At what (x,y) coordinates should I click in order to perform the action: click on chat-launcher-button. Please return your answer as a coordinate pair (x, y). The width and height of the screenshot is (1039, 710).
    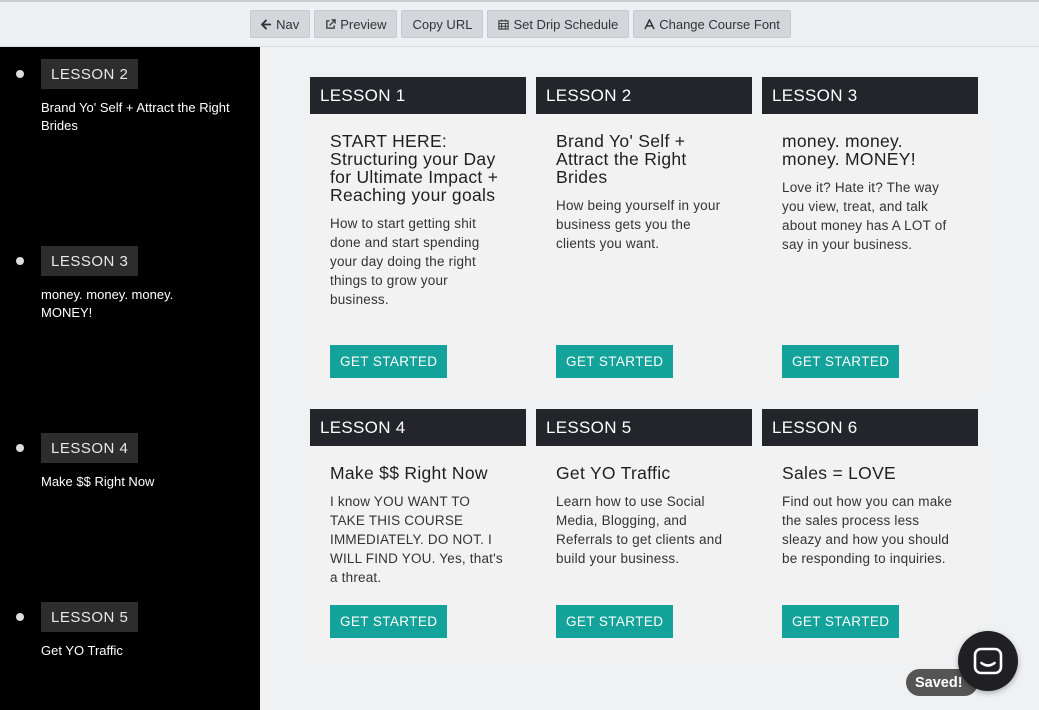
    Looking at the image, I should click on (988, 661).